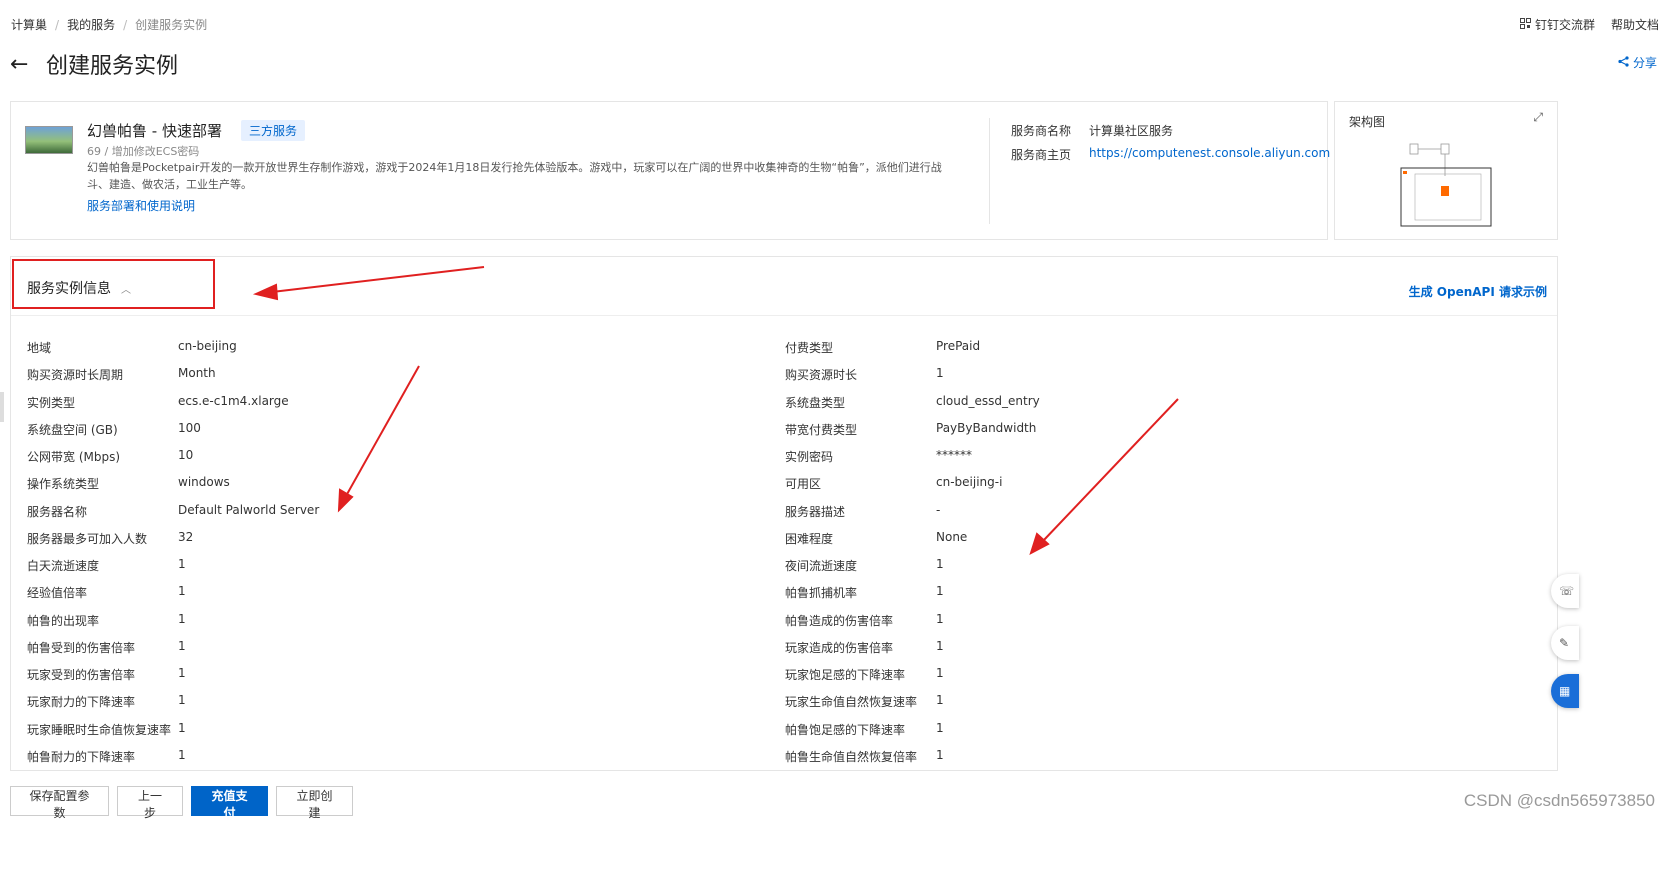  Describe the element at coordinates (815, 511) in the screenshot. I see `field-label: 服务器描述` at that location.